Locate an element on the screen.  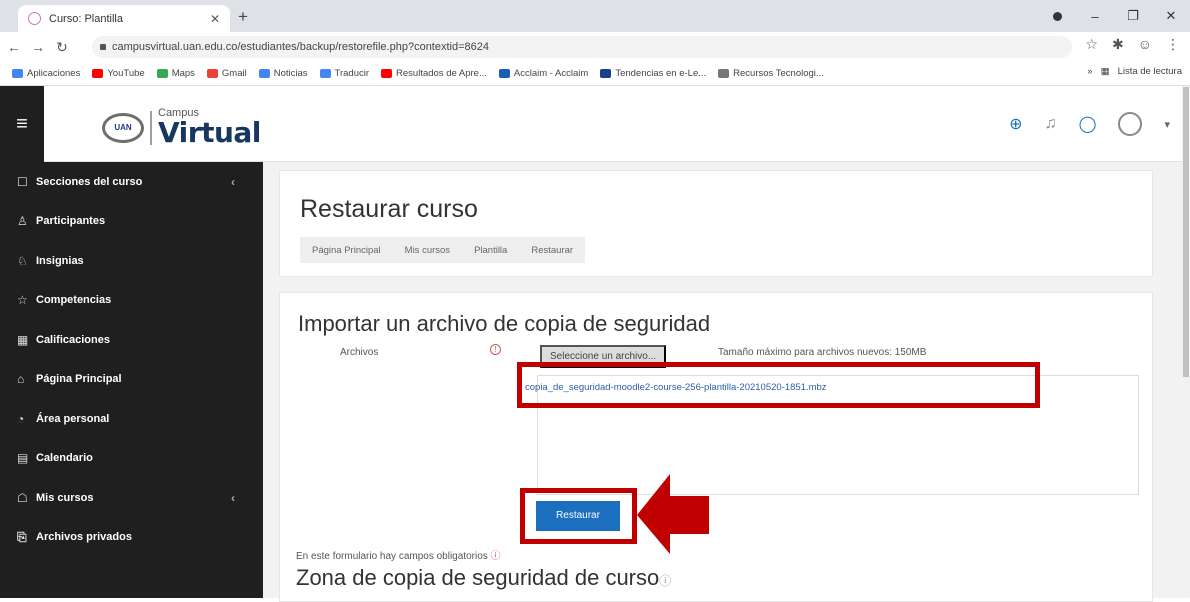
bookmark-item: Maps is located at coordinates (175, 73).